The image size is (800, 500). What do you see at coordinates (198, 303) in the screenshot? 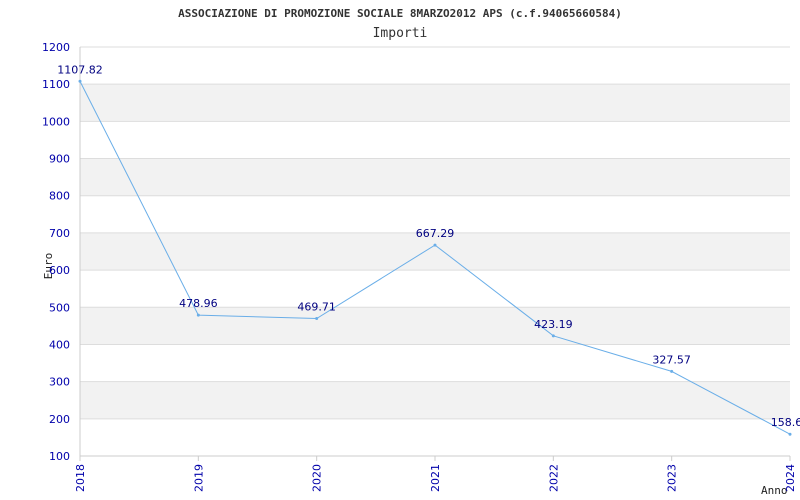
I see `data-label: 478.96` at bounding box center [198, 303].